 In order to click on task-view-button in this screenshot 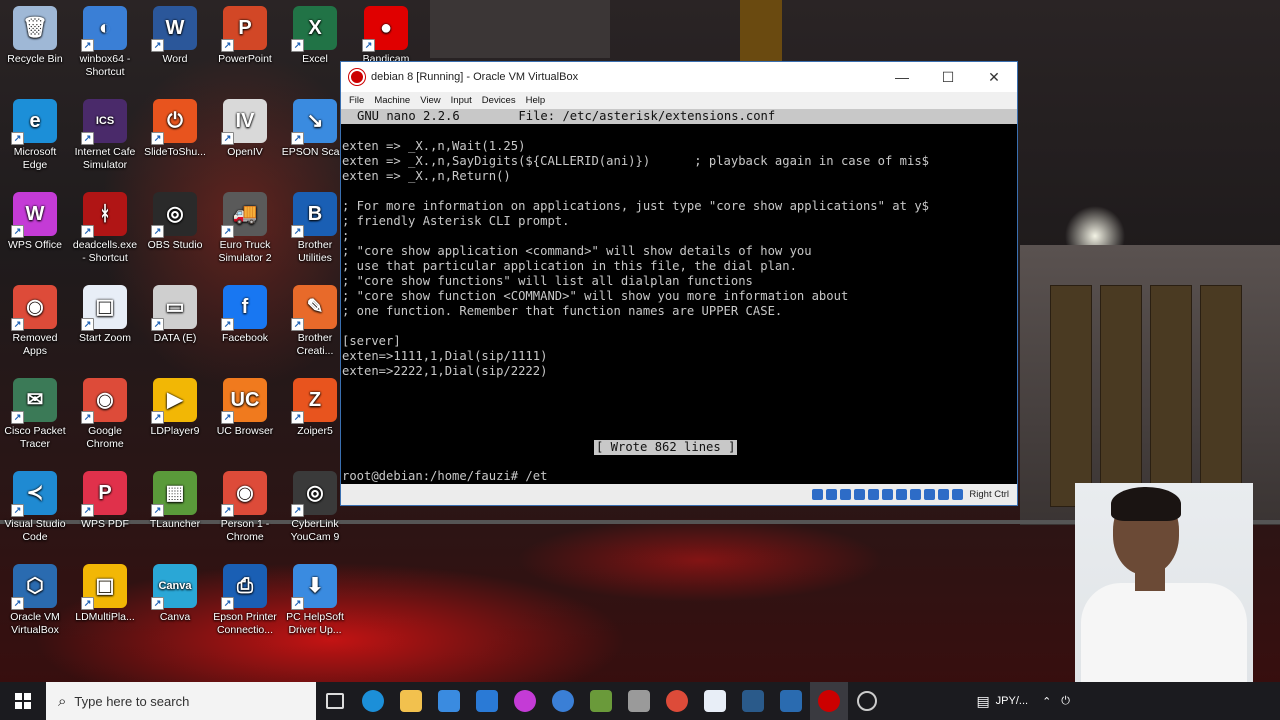, I will do `click(335, 701)`.